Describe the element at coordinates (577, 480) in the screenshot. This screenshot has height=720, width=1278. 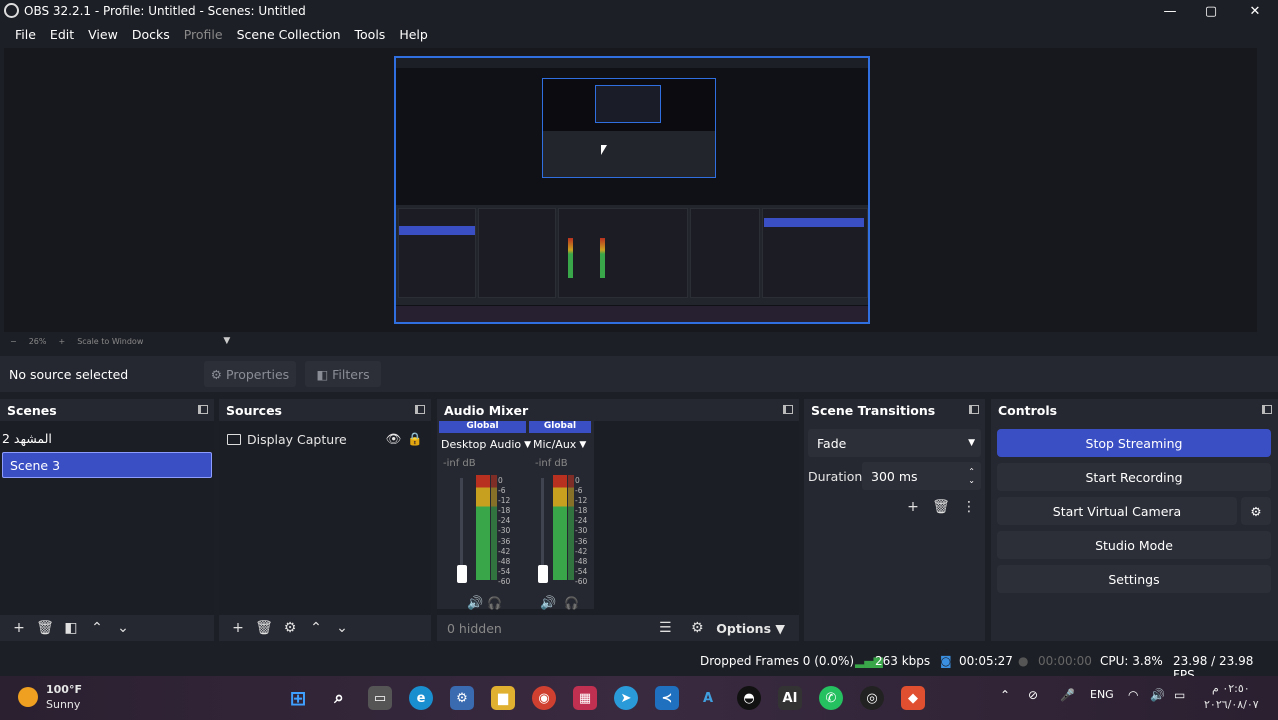
I see `scale-tick-label: 0` at that location.